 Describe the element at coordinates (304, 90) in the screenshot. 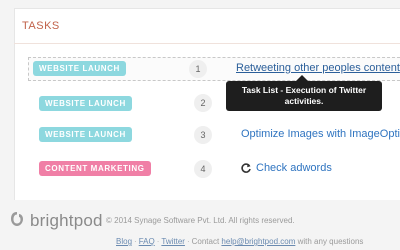

I see `tooltip-line: Task List - Execution of Twitter` at that location.